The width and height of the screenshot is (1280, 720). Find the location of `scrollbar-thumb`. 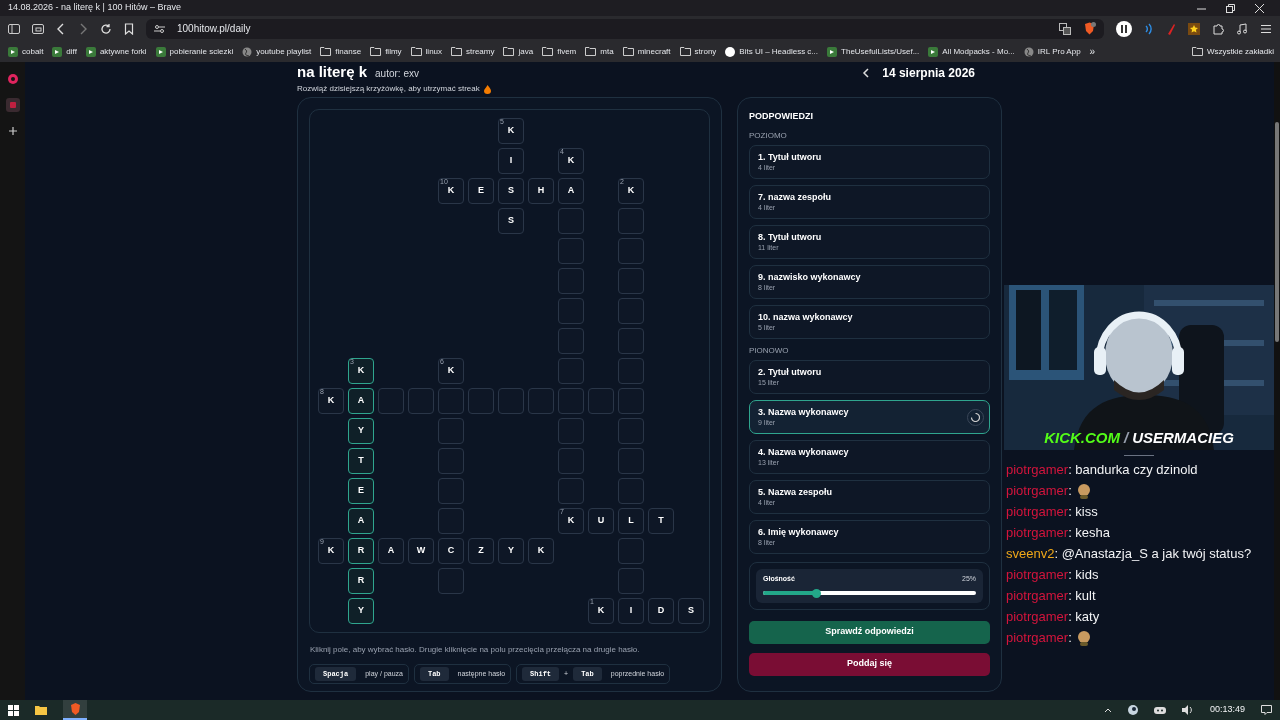

scrollbar-thumb is located at coordinates (1277, 232).